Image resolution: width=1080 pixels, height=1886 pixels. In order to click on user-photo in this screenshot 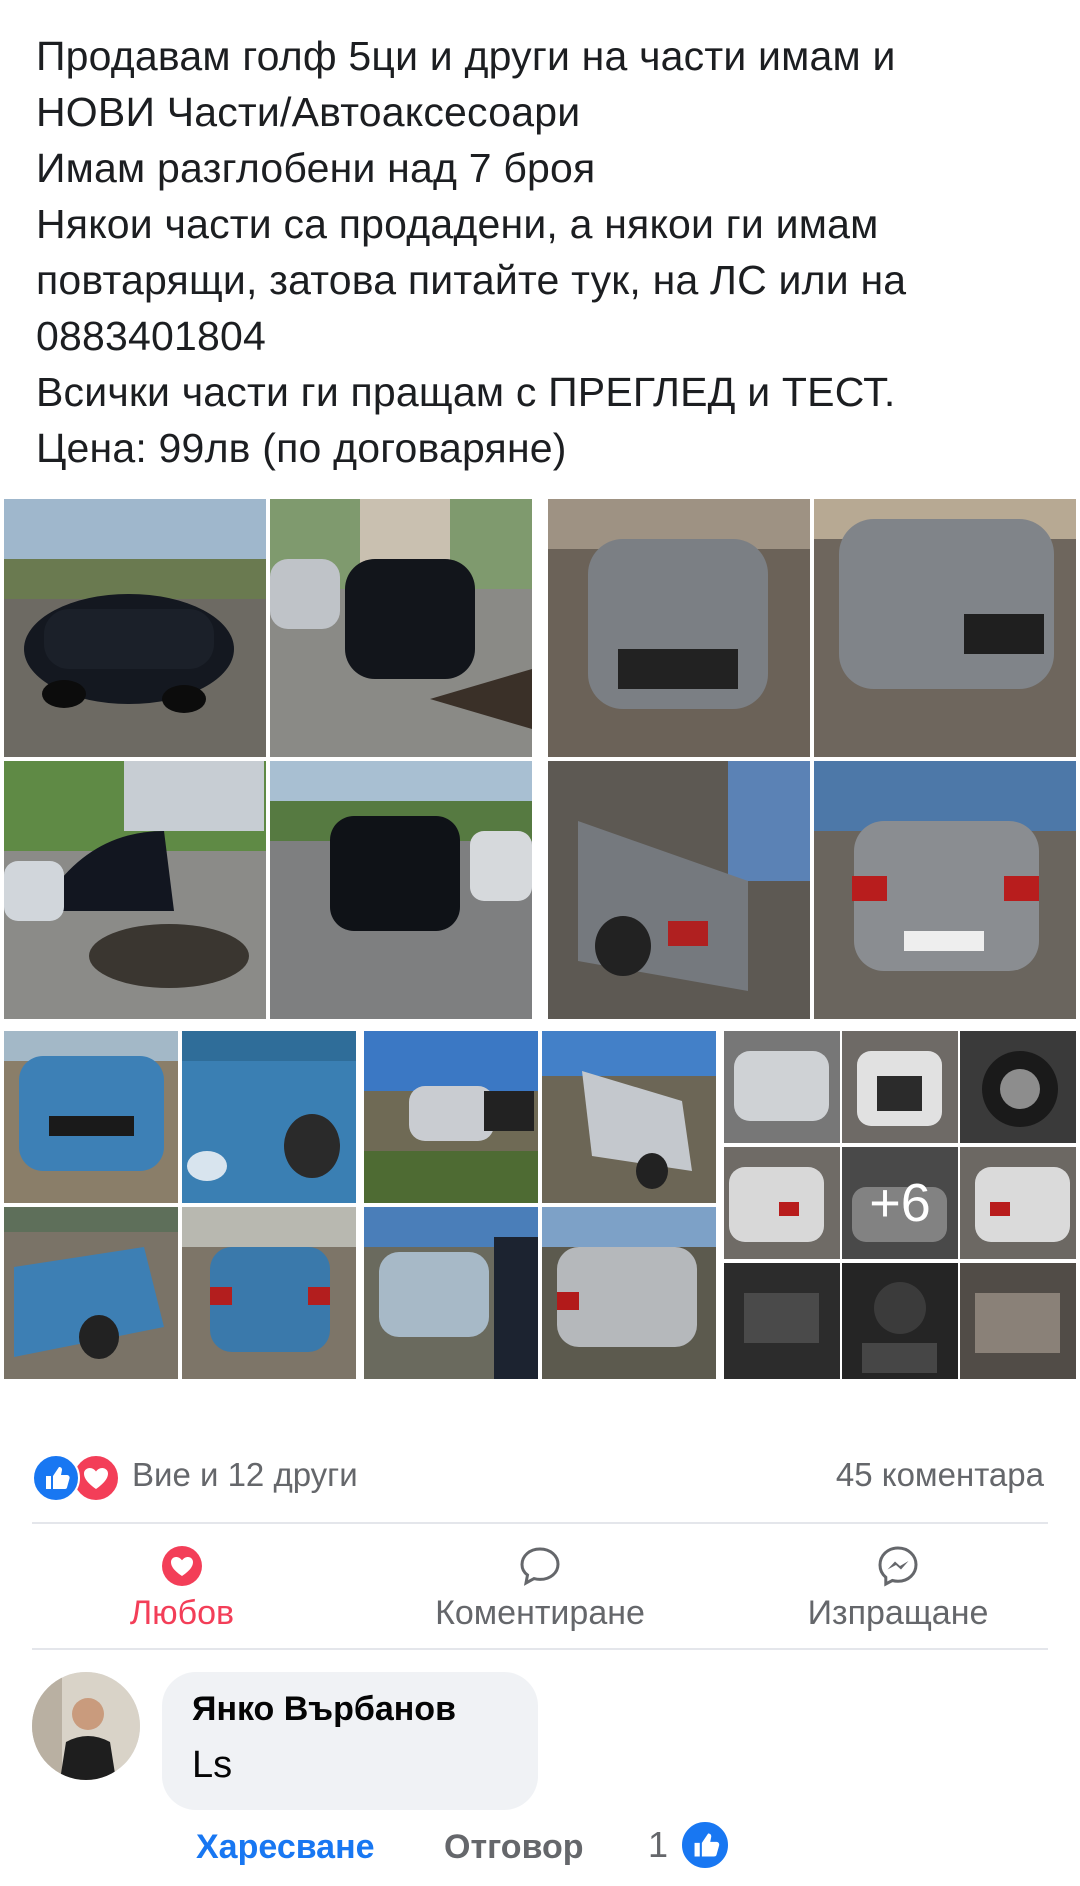, I will do `click(86, 1726)`.